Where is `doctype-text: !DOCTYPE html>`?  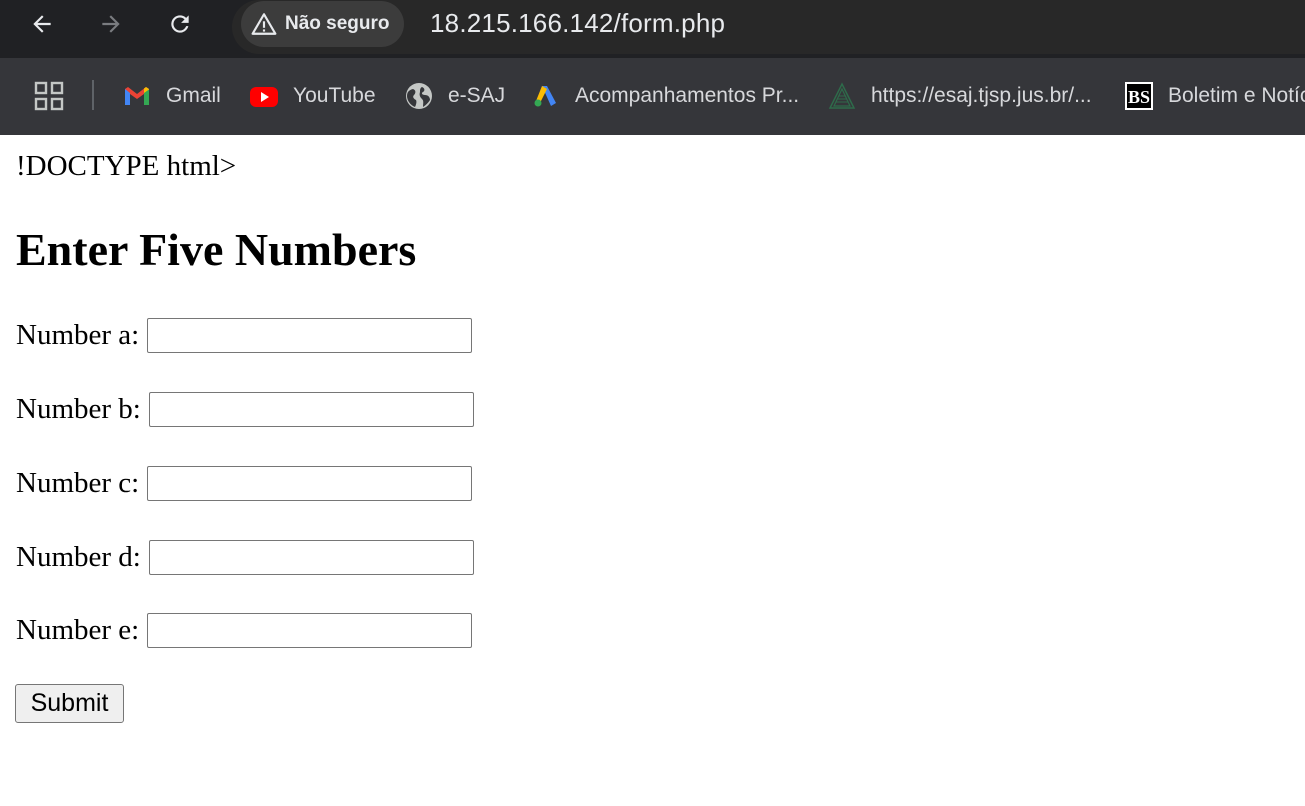
doctype-text: !DOCTYPE html> is located at coordinates (126, 166).